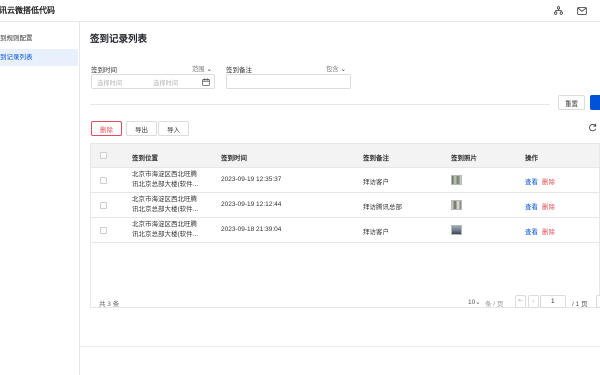 The width and height of the screenshot is (600, 375). I want to click on current-page: 1, so click(553, 301).